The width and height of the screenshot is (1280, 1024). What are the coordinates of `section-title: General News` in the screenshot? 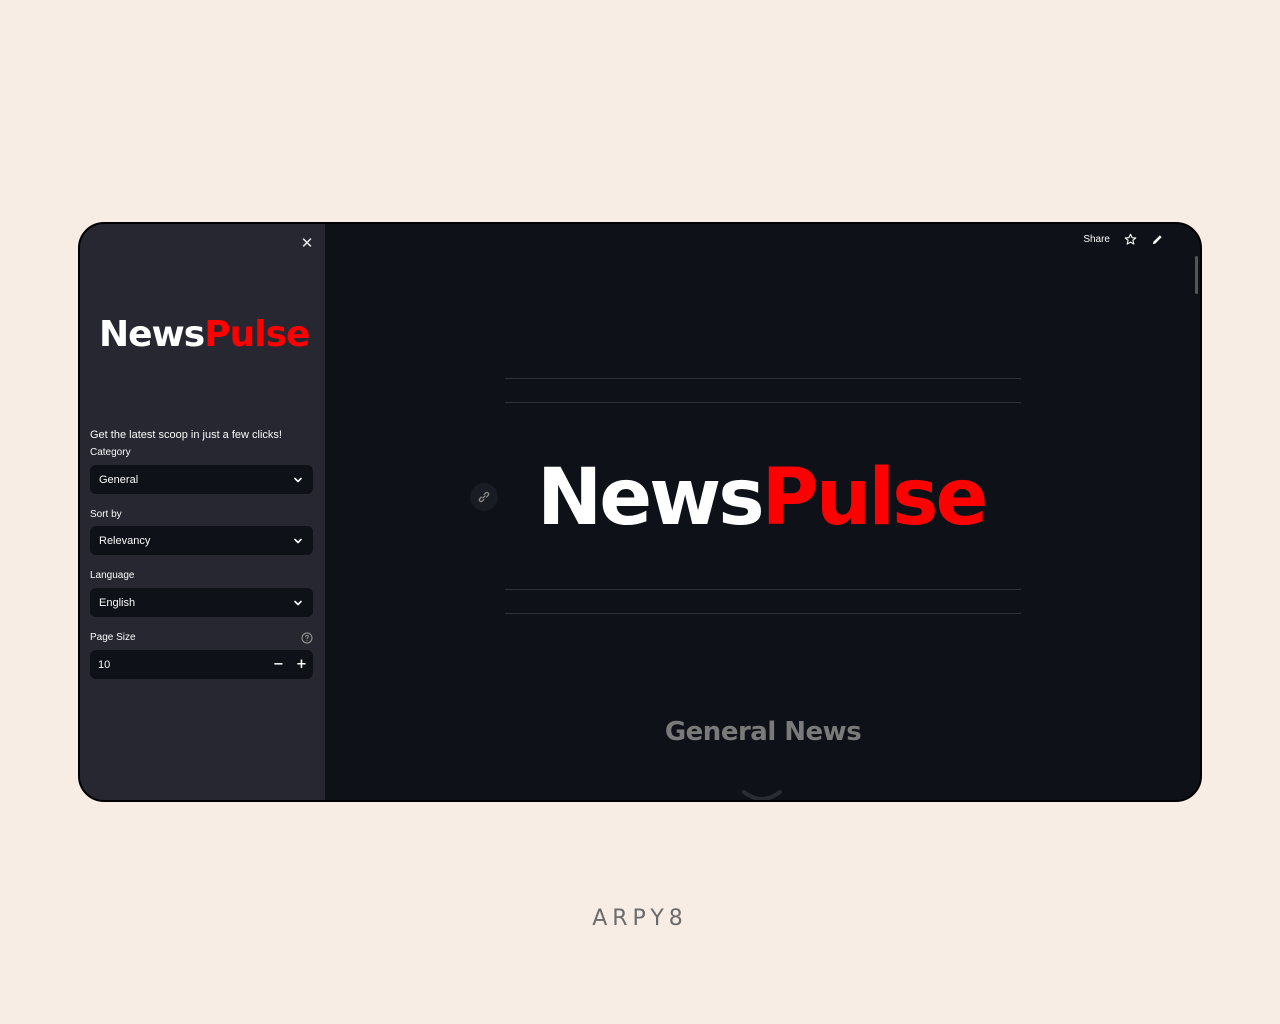 It's located at (763, 732).